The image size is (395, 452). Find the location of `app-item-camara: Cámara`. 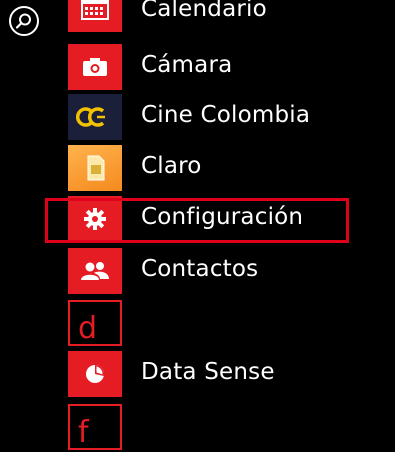

app-item-camara: Cámara is located at coordinates (197, 67).